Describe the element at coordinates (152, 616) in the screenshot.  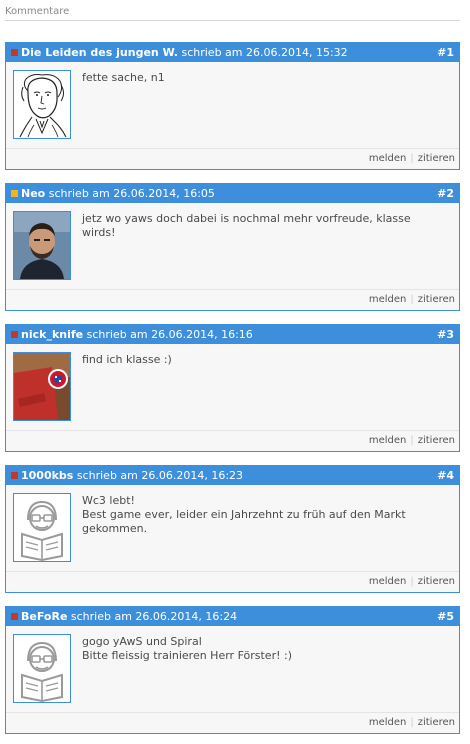
I see `comment-meta: schrieb am 26.06.2014, 16:24` at that location.